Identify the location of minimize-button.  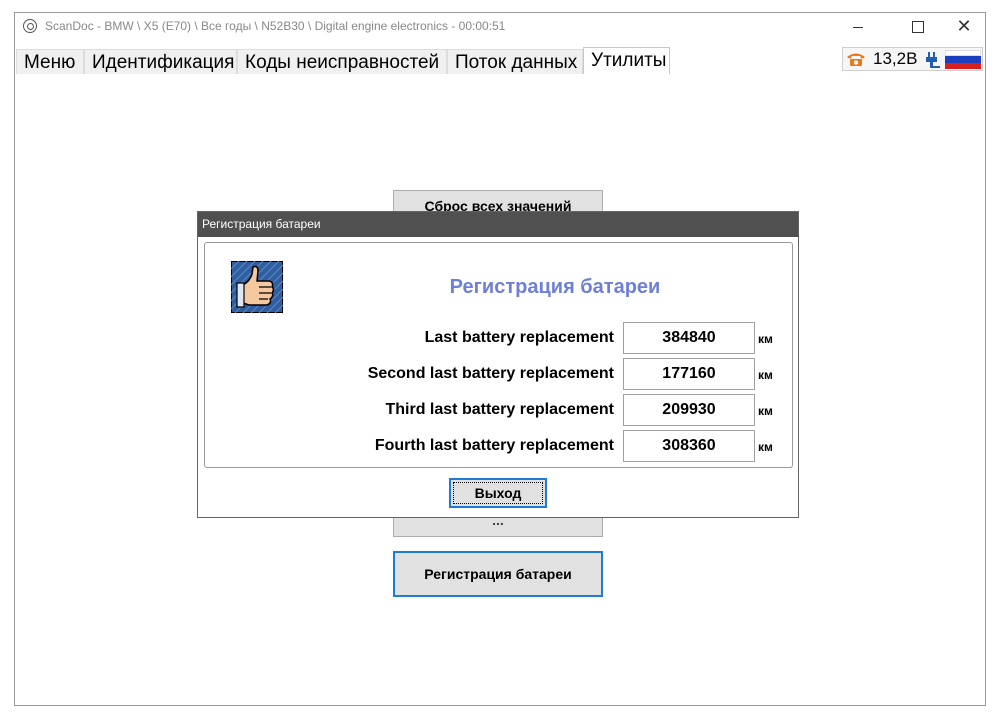
(858, 27).